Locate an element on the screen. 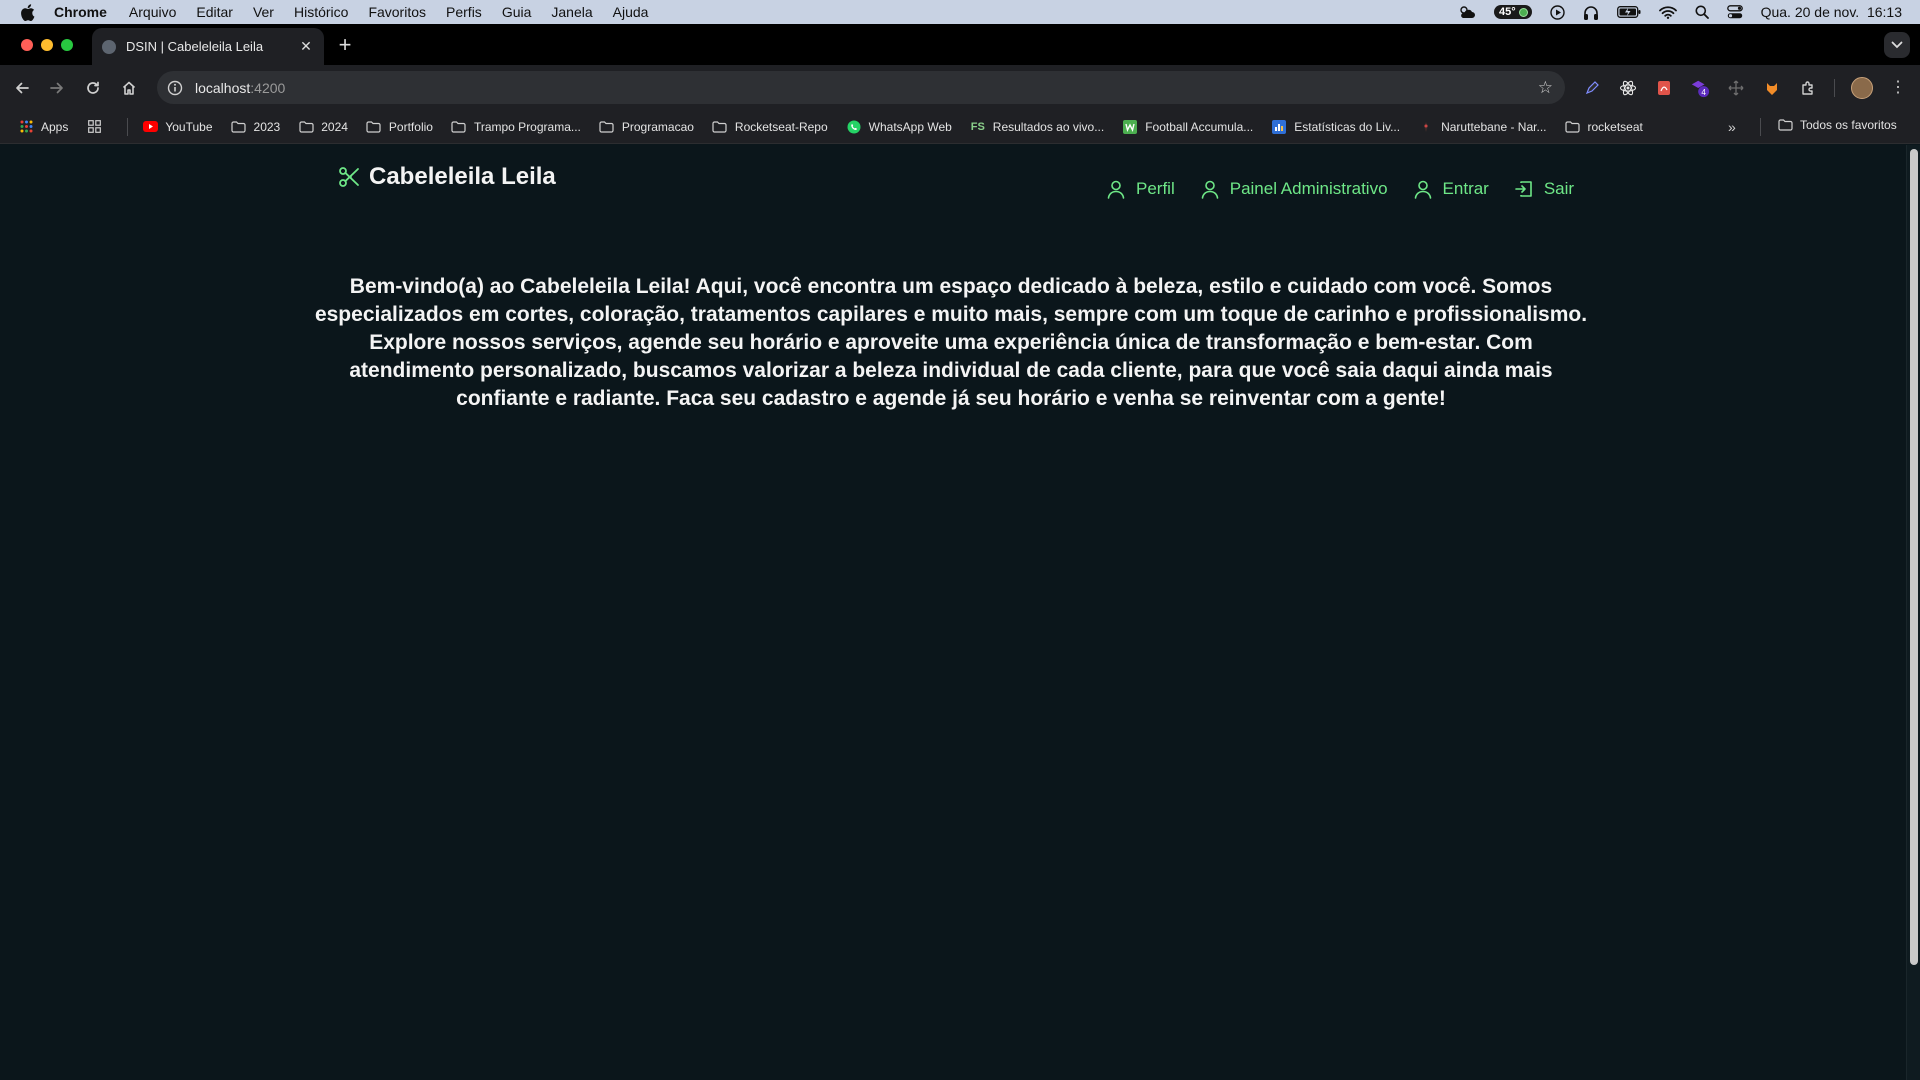 The width and height of the screenshot is (1920, 1080). bookmark-all-favorites: Todos os favoritos is located at coordinates (1837, 125).